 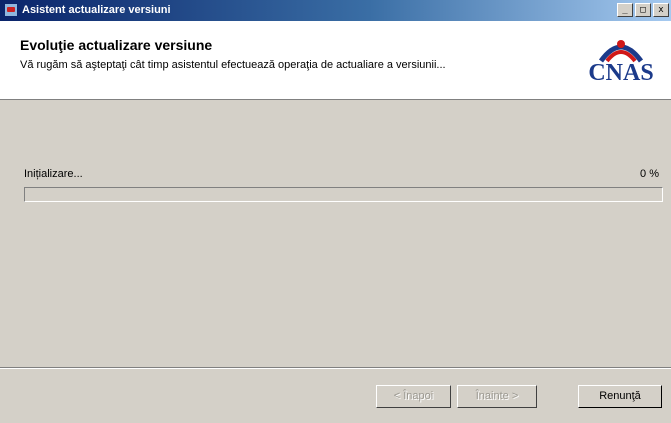 I want to click on window-title: Asistent actualizare versiuni, so click(x=96, y=10).